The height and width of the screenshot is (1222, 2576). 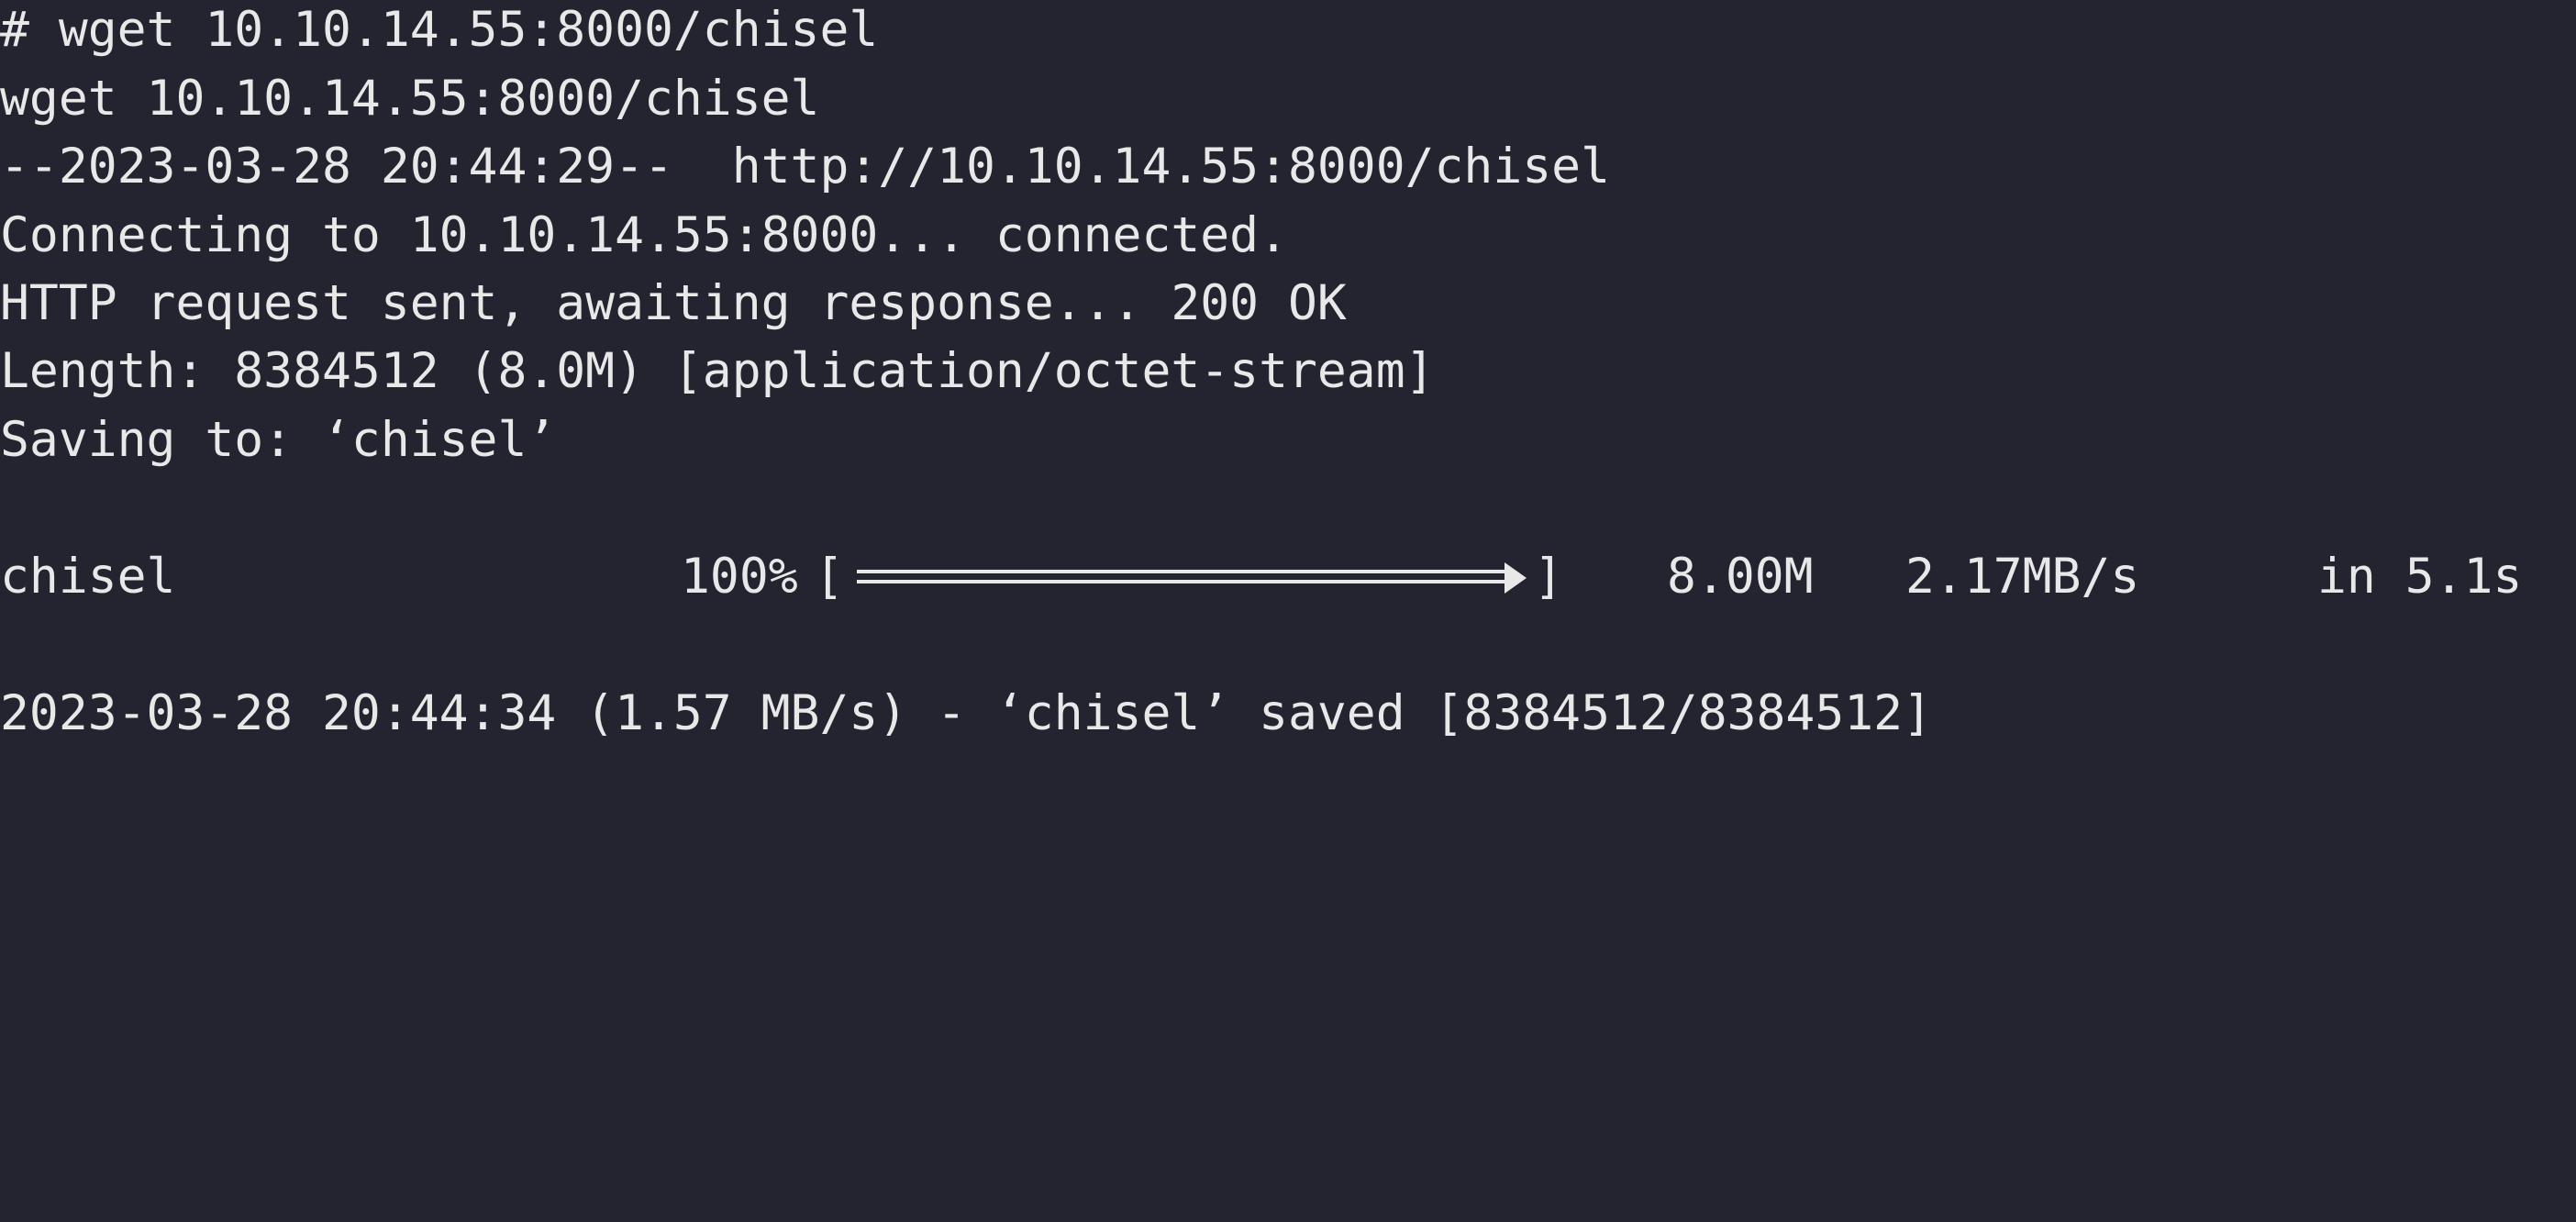 What do you see at coordinates (1192, 578) in the screenshot?
I see `progress-bar` at bounding box center [1192, 578].